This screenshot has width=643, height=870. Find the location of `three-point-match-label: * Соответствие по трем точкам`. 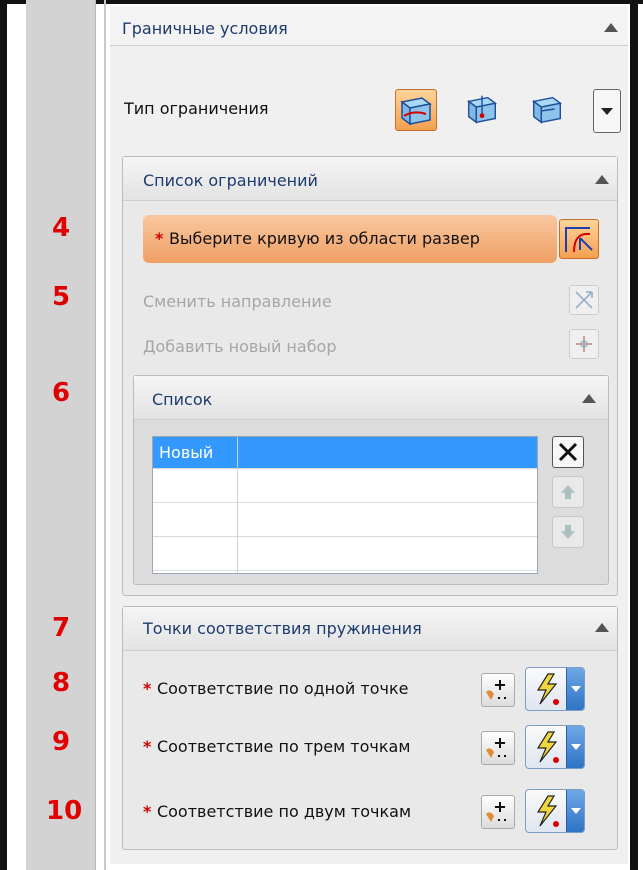

three-point-match-label: * Соответствие по трем точкам is located at coordinates (276, 746).